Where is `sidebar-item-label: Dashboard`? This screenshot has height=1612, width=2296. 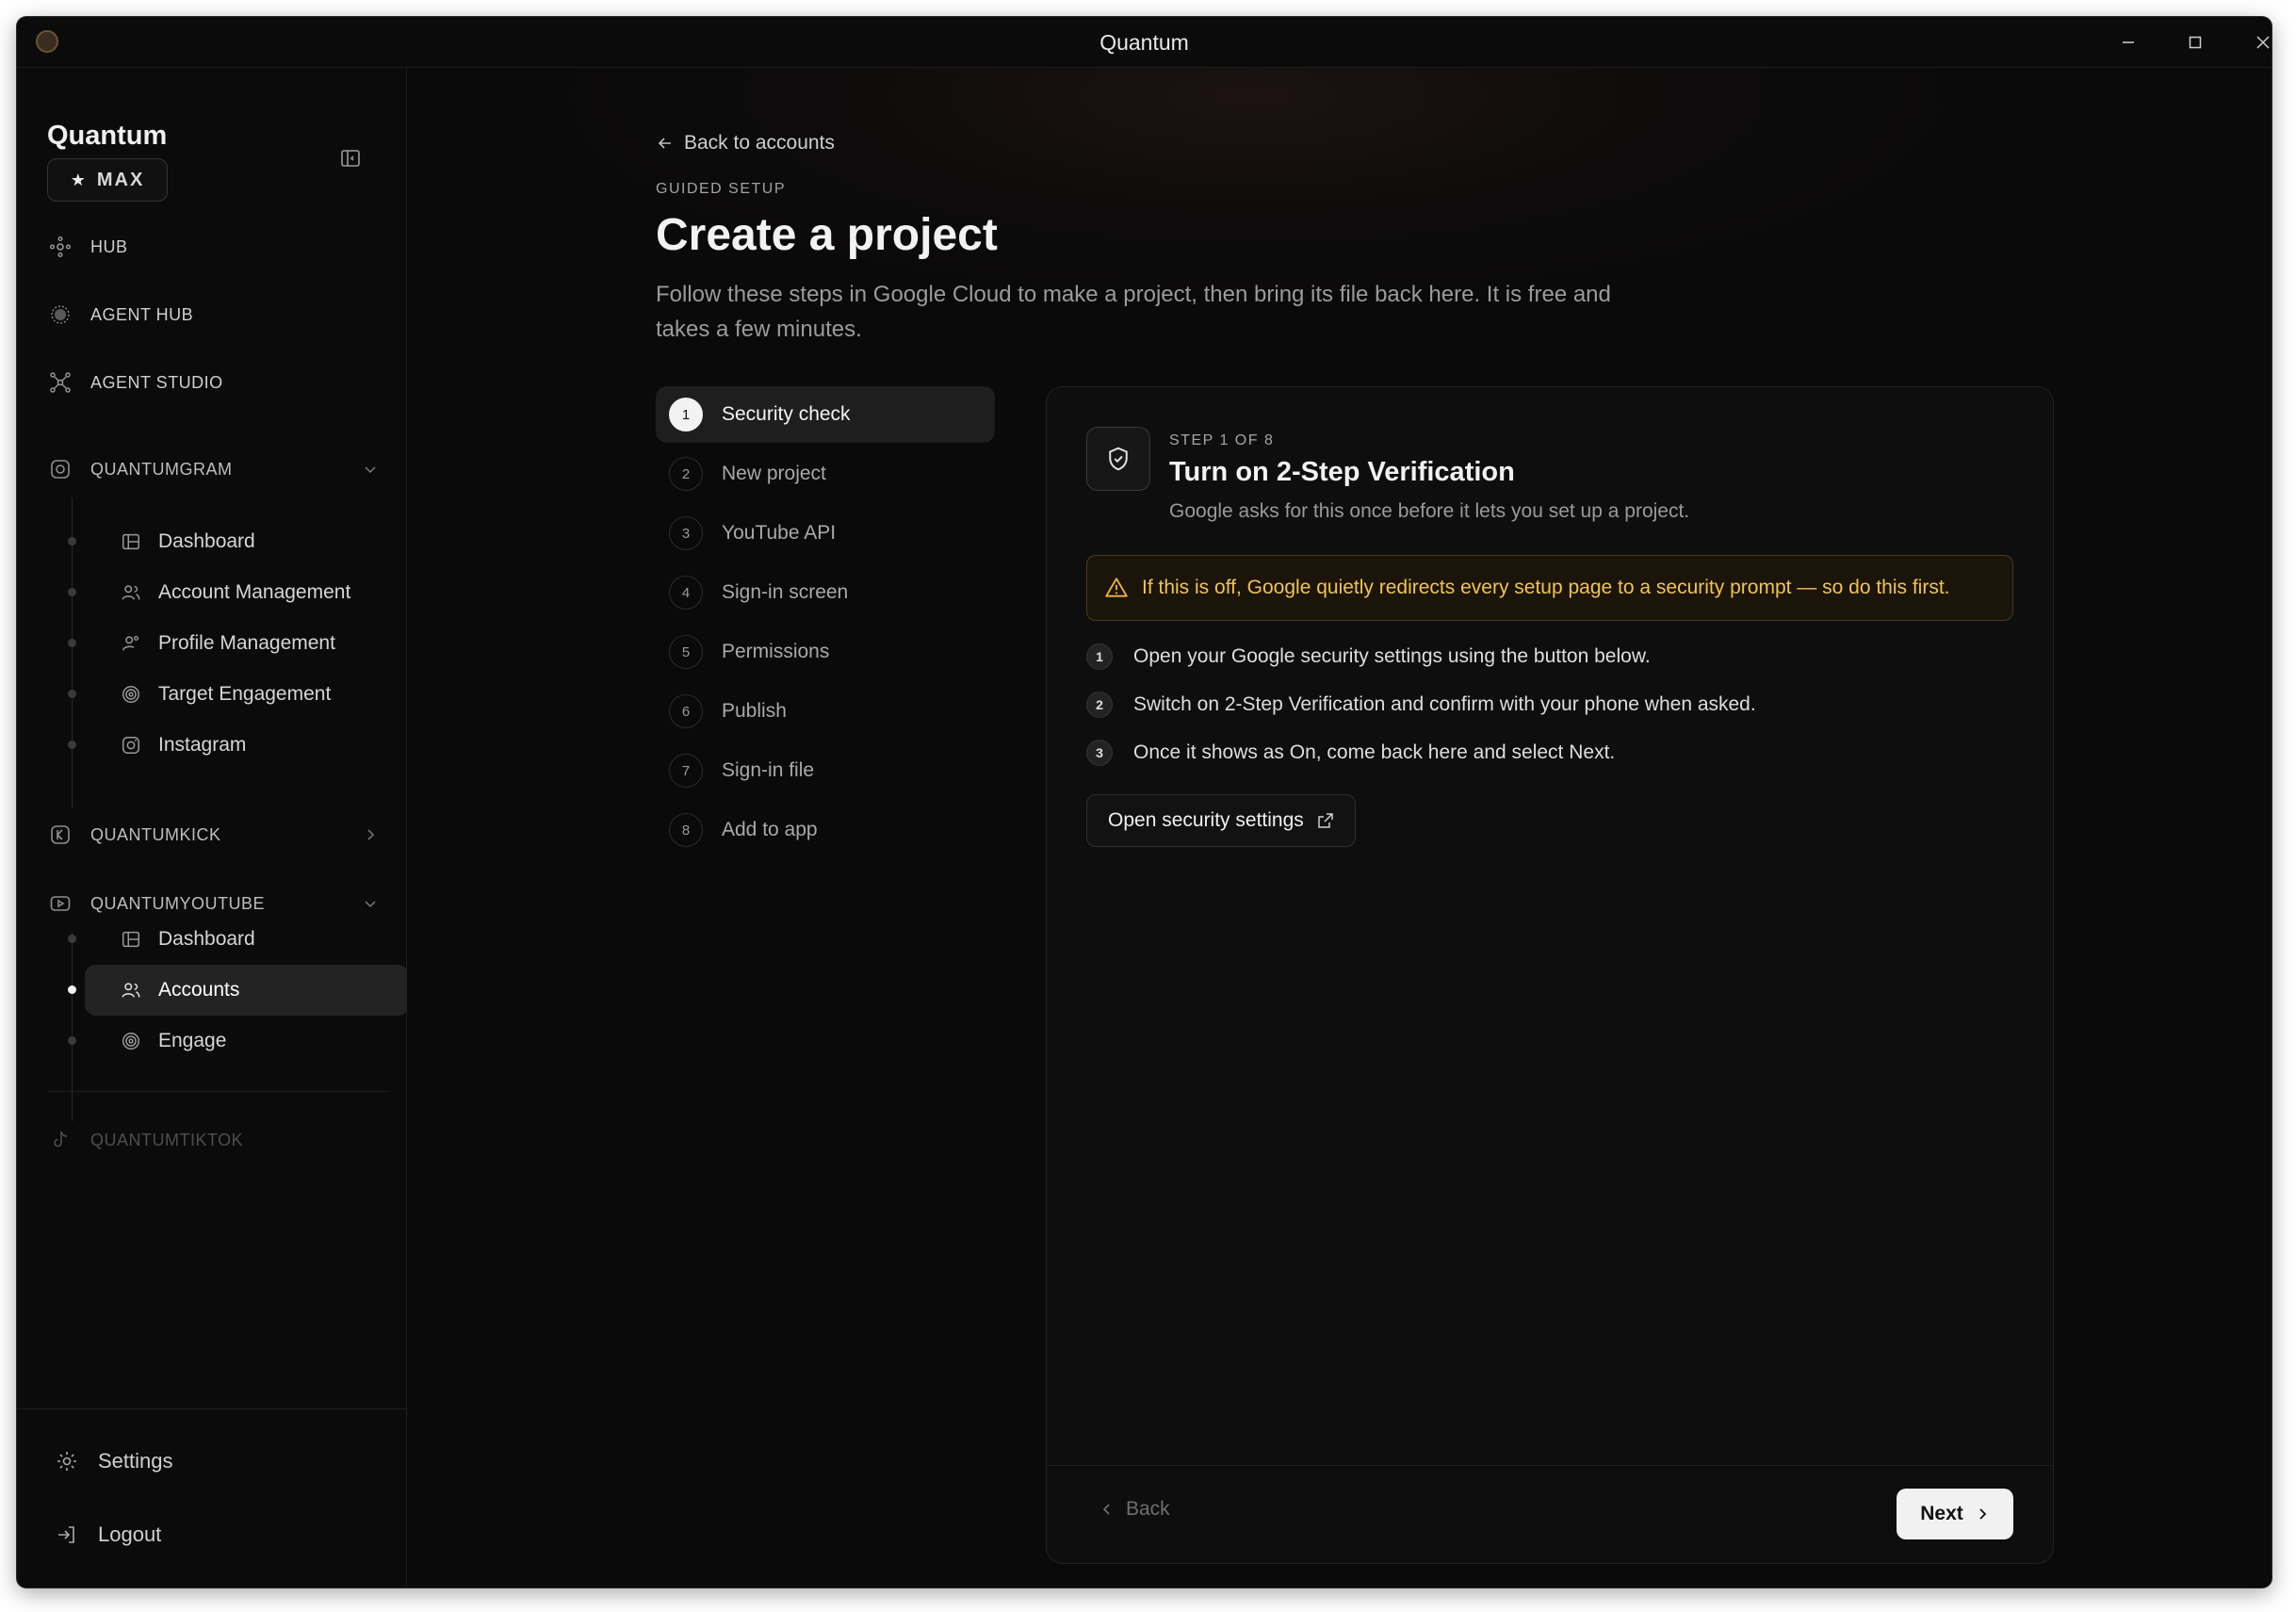
sidebar-item-label: Dashboard is located at coordinates (206, 541).